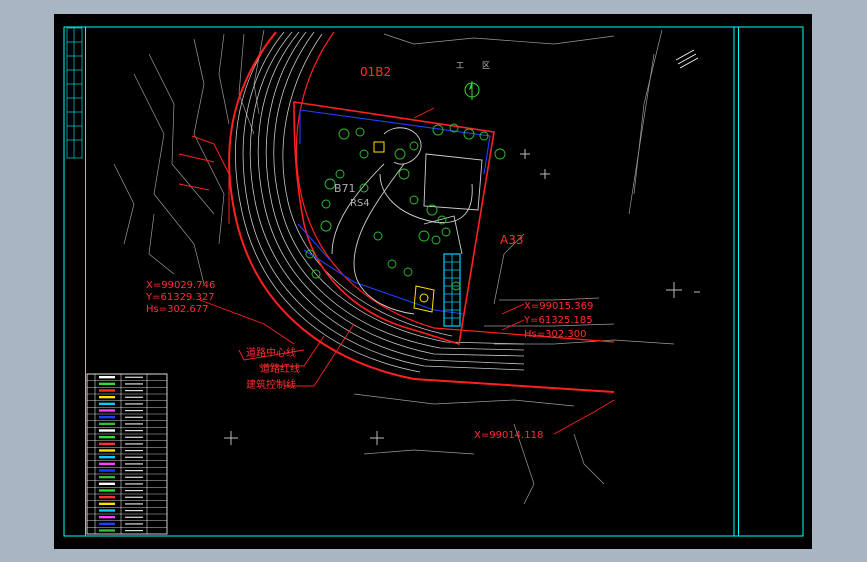  Describe the element at coordinates (768, 281) in the screenshot. I see `title-block` at that location.